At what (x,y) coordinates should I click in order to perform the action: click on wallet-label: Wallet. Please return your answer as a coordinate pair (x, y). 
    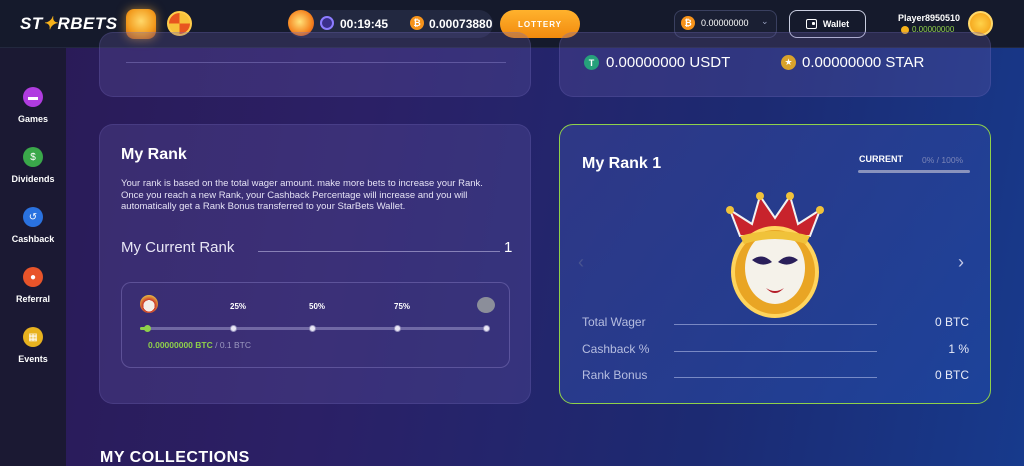
    Looking at the image, I should click on (836, 24).